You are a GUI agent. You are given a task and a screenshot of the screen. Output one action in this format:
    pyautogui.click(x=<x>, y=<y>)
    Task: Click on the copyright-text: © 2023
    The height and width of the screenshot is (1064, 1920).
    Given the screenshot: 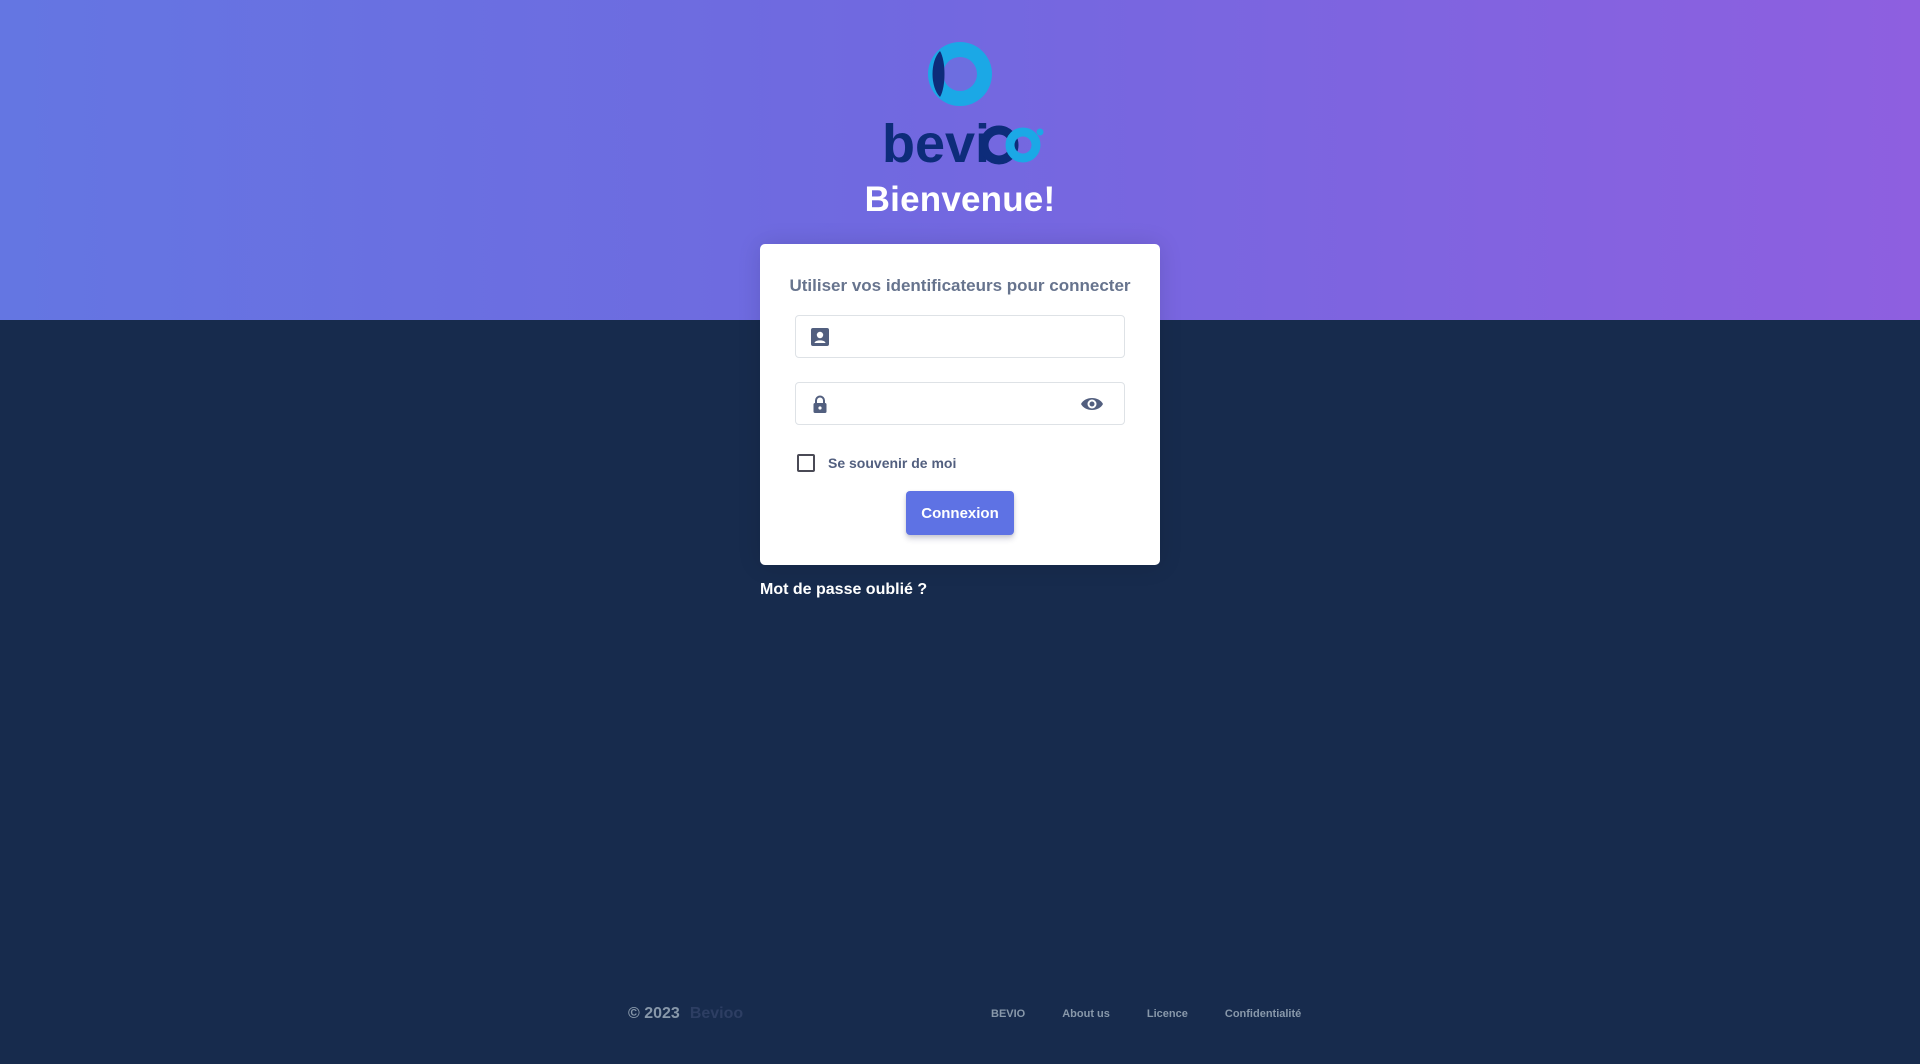 What is the action you would take?
    pyautogui.click(x=654, y=1013)
    